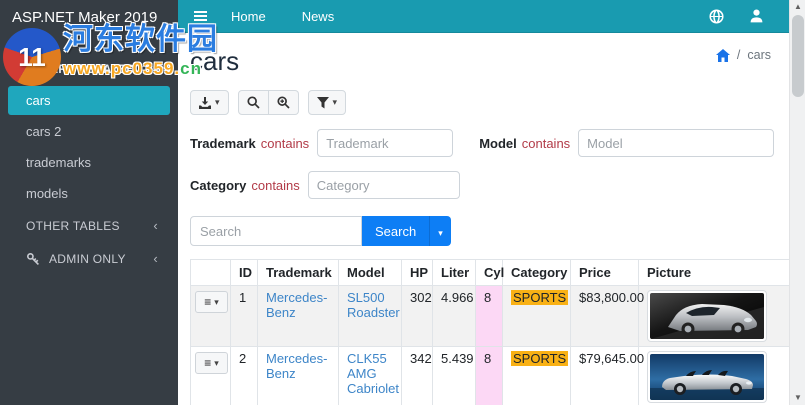 This screenshot has height=405, width=805. What do you see at coordinates (89, 225) in the screenshot?
I see `sidebar-group-other-tables: OTHER TABLES ‹` at bounding box center [89, 225].